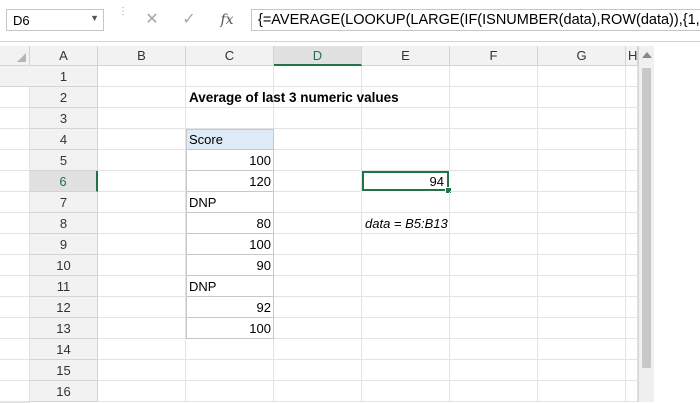  What do you see at coordinates (230, 244) in the screenshot?
I see `score-cell-b9: 100` at bounding box center [230, 244].